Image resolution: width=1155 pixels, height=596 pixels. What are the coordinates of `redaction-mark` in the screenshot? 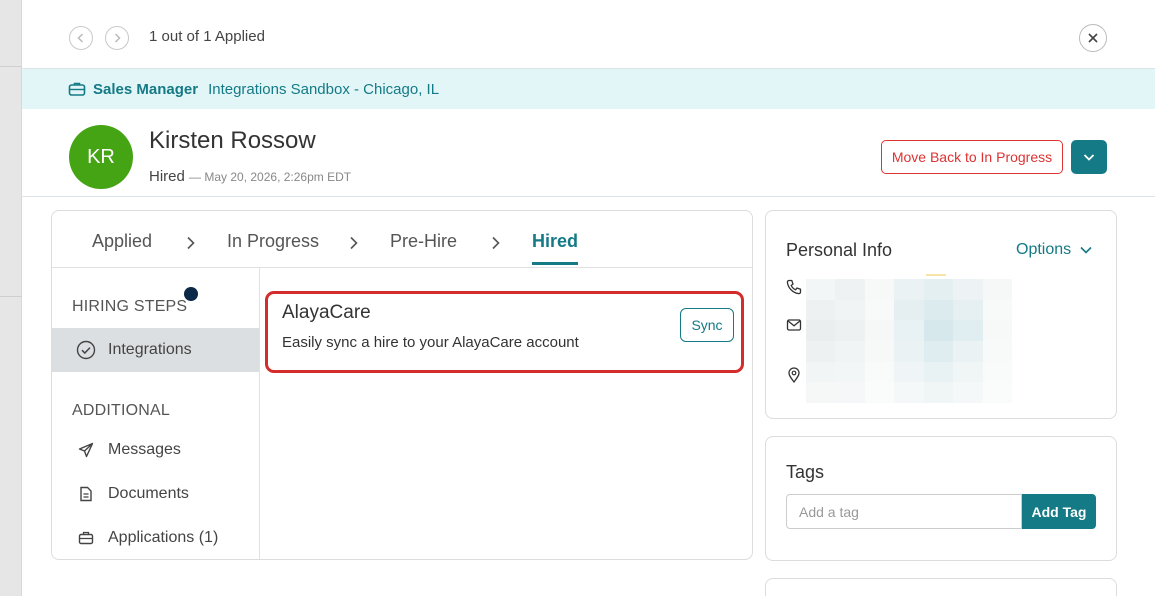 It's located at (936, 275).